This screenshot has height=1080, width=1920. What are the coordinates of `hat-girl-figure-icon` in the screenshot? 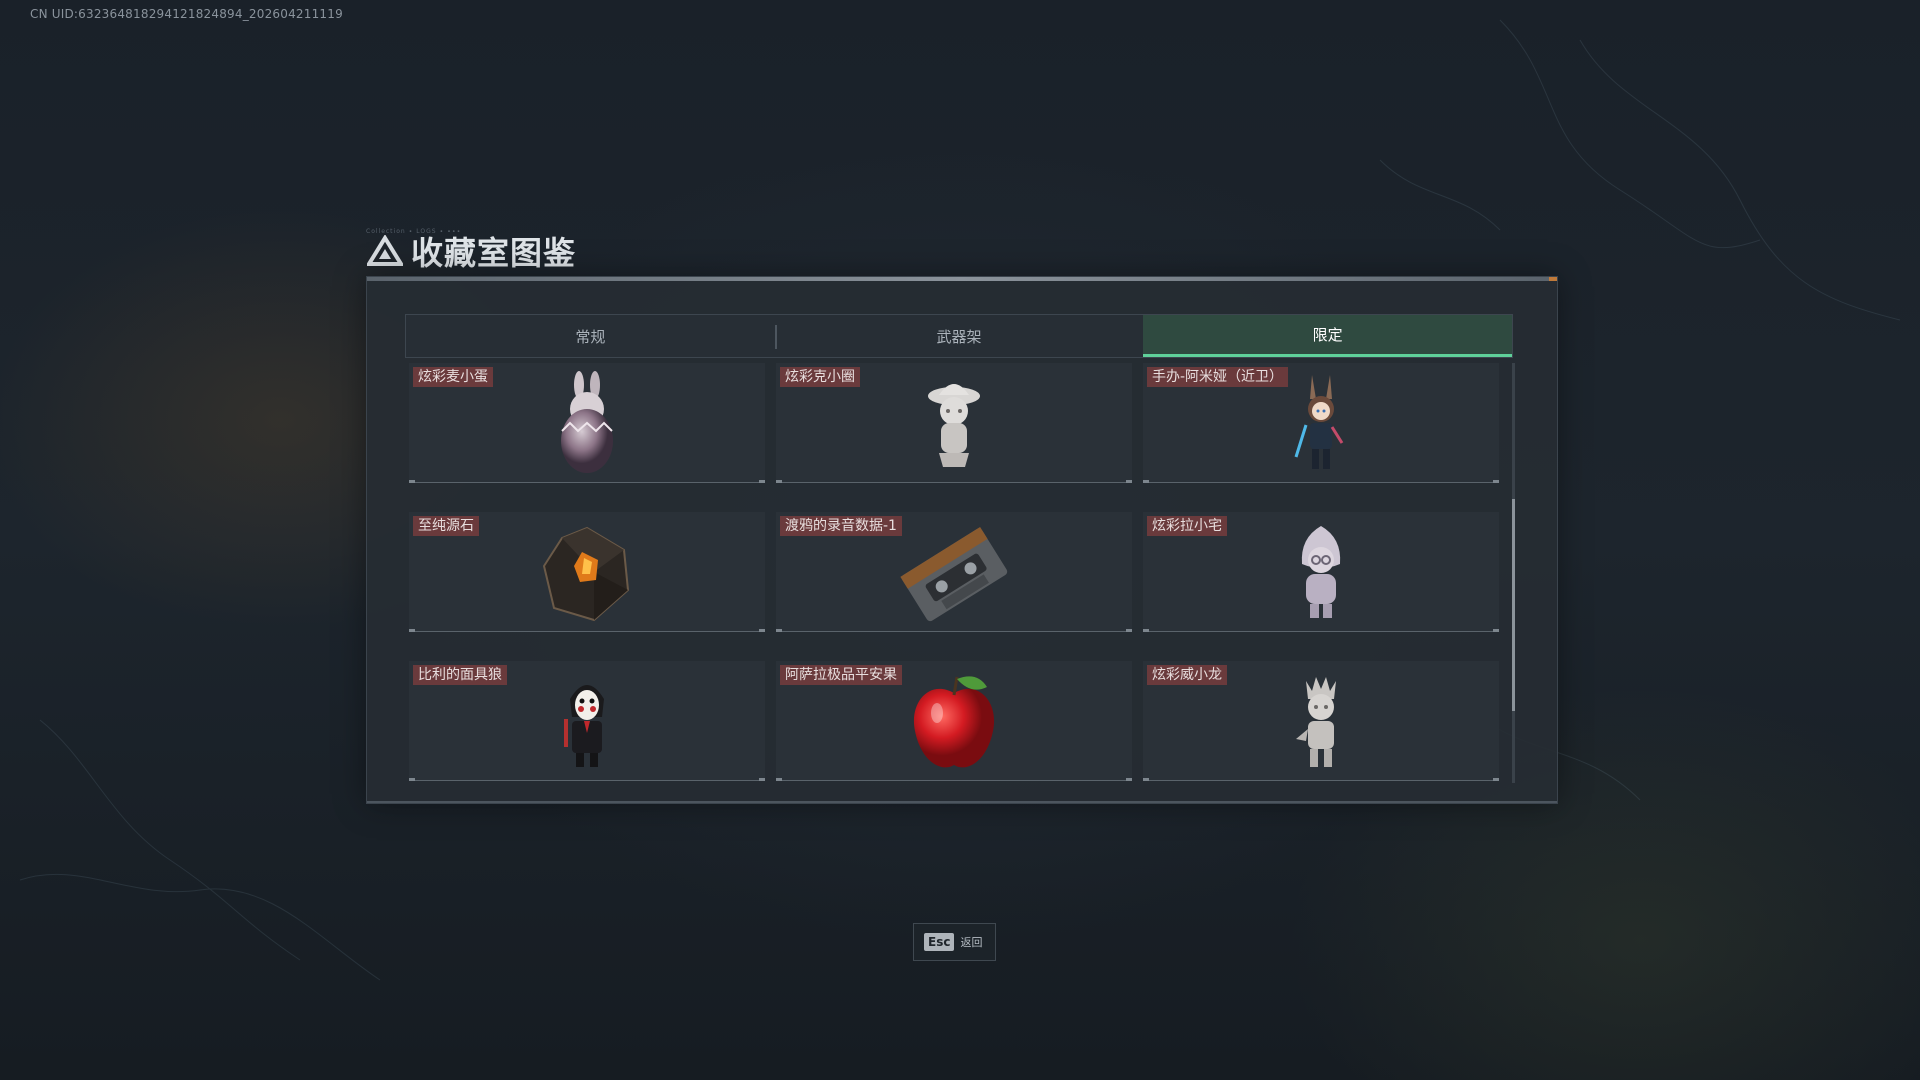 It's located at (954, 425).